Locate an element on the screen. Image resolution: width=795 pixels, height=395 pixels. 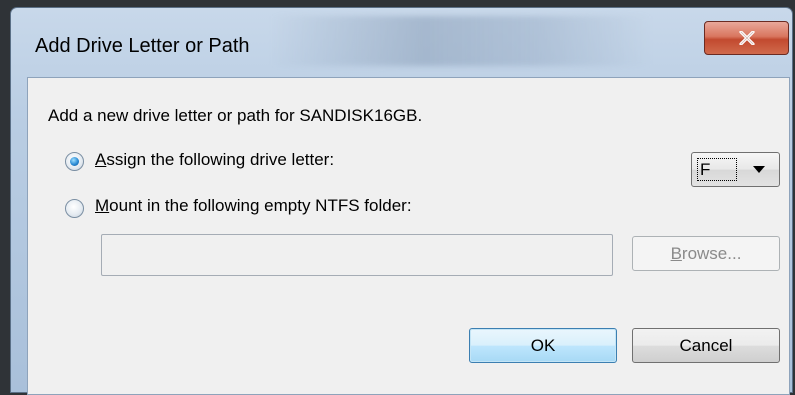
close-button is located at coordinates (746, 38).